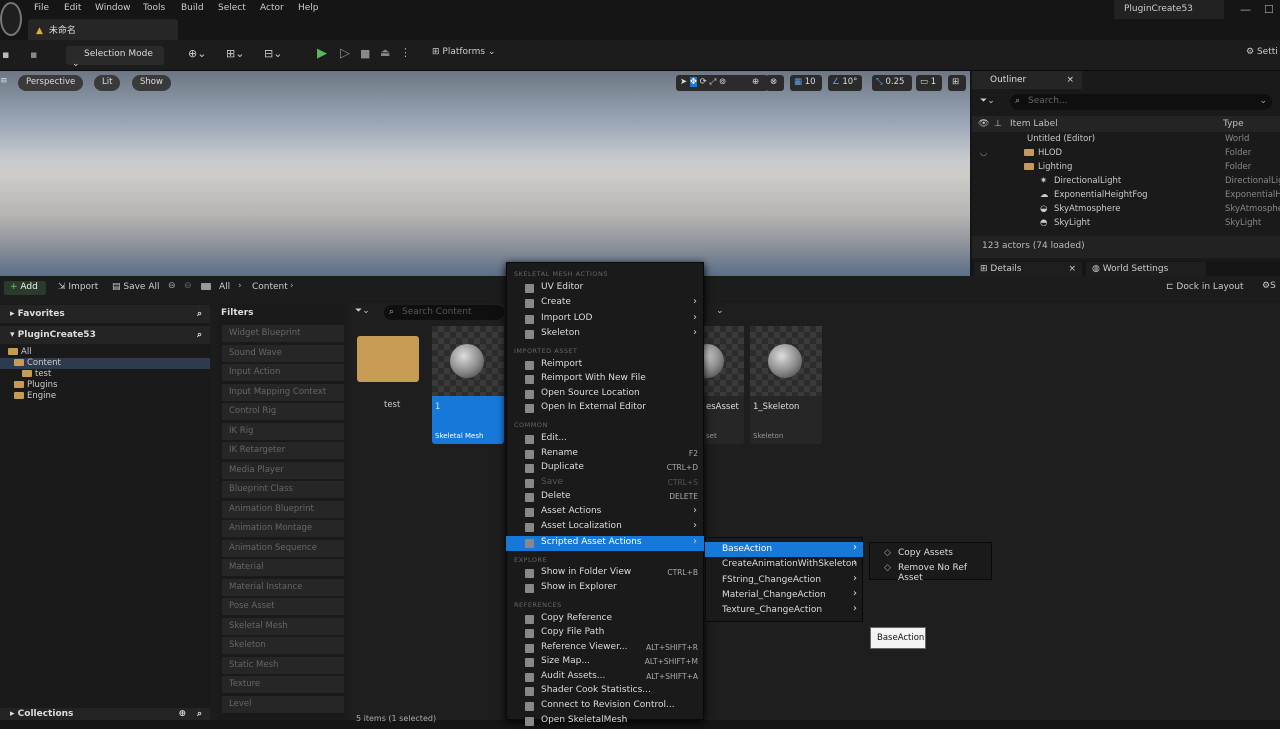 Image resolution: width=1280 pixels, height=729 pixels. I want to click on filter-item: Material Instance, so click(283, 587).